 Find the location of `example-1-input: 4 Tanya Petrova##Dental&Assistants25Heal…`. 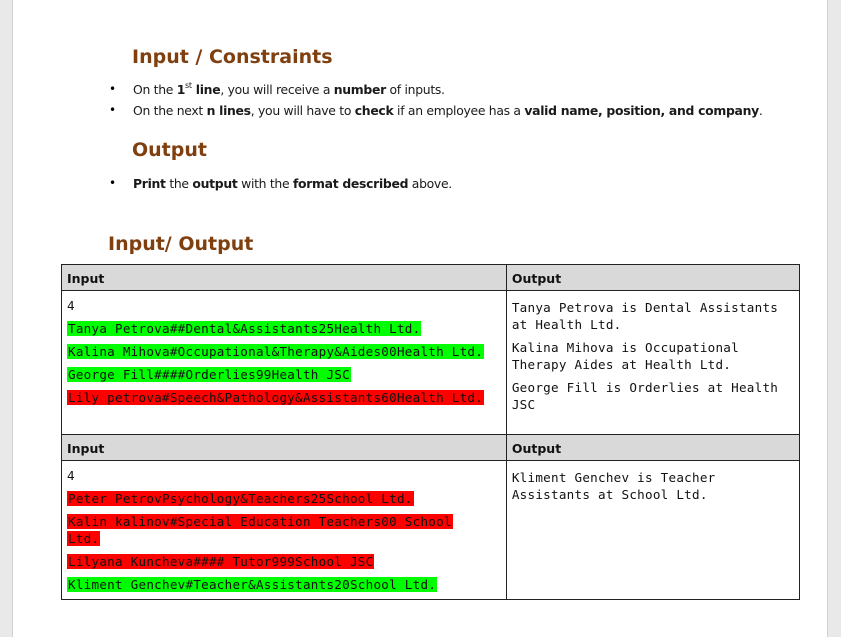

example-1-input: 4 Tanya Petrova##Dental&Assistants25Heal… is located at coordinates (284, 362).